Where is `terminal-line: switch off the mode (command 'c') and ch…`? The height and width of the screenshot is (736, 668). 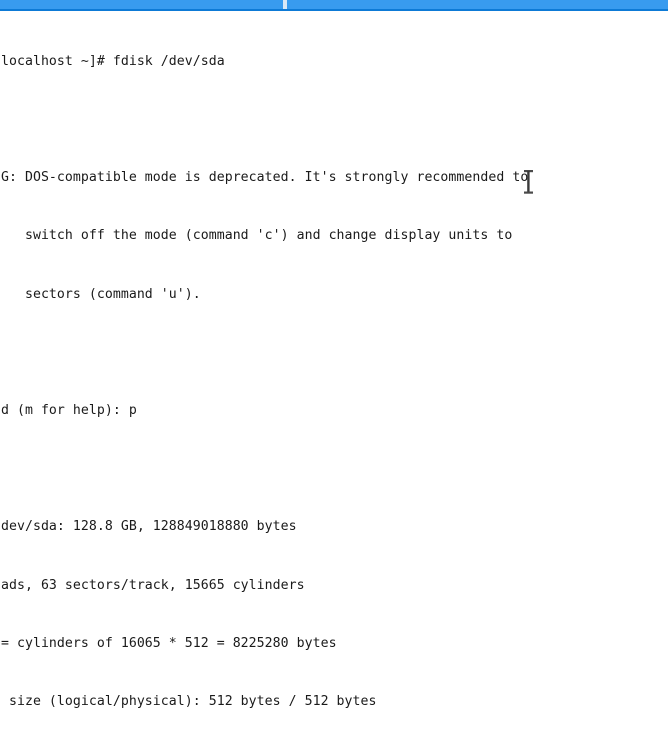 terminal-line: switch off the mode (command 'c') and ch… is located at coordinates (257, 236).